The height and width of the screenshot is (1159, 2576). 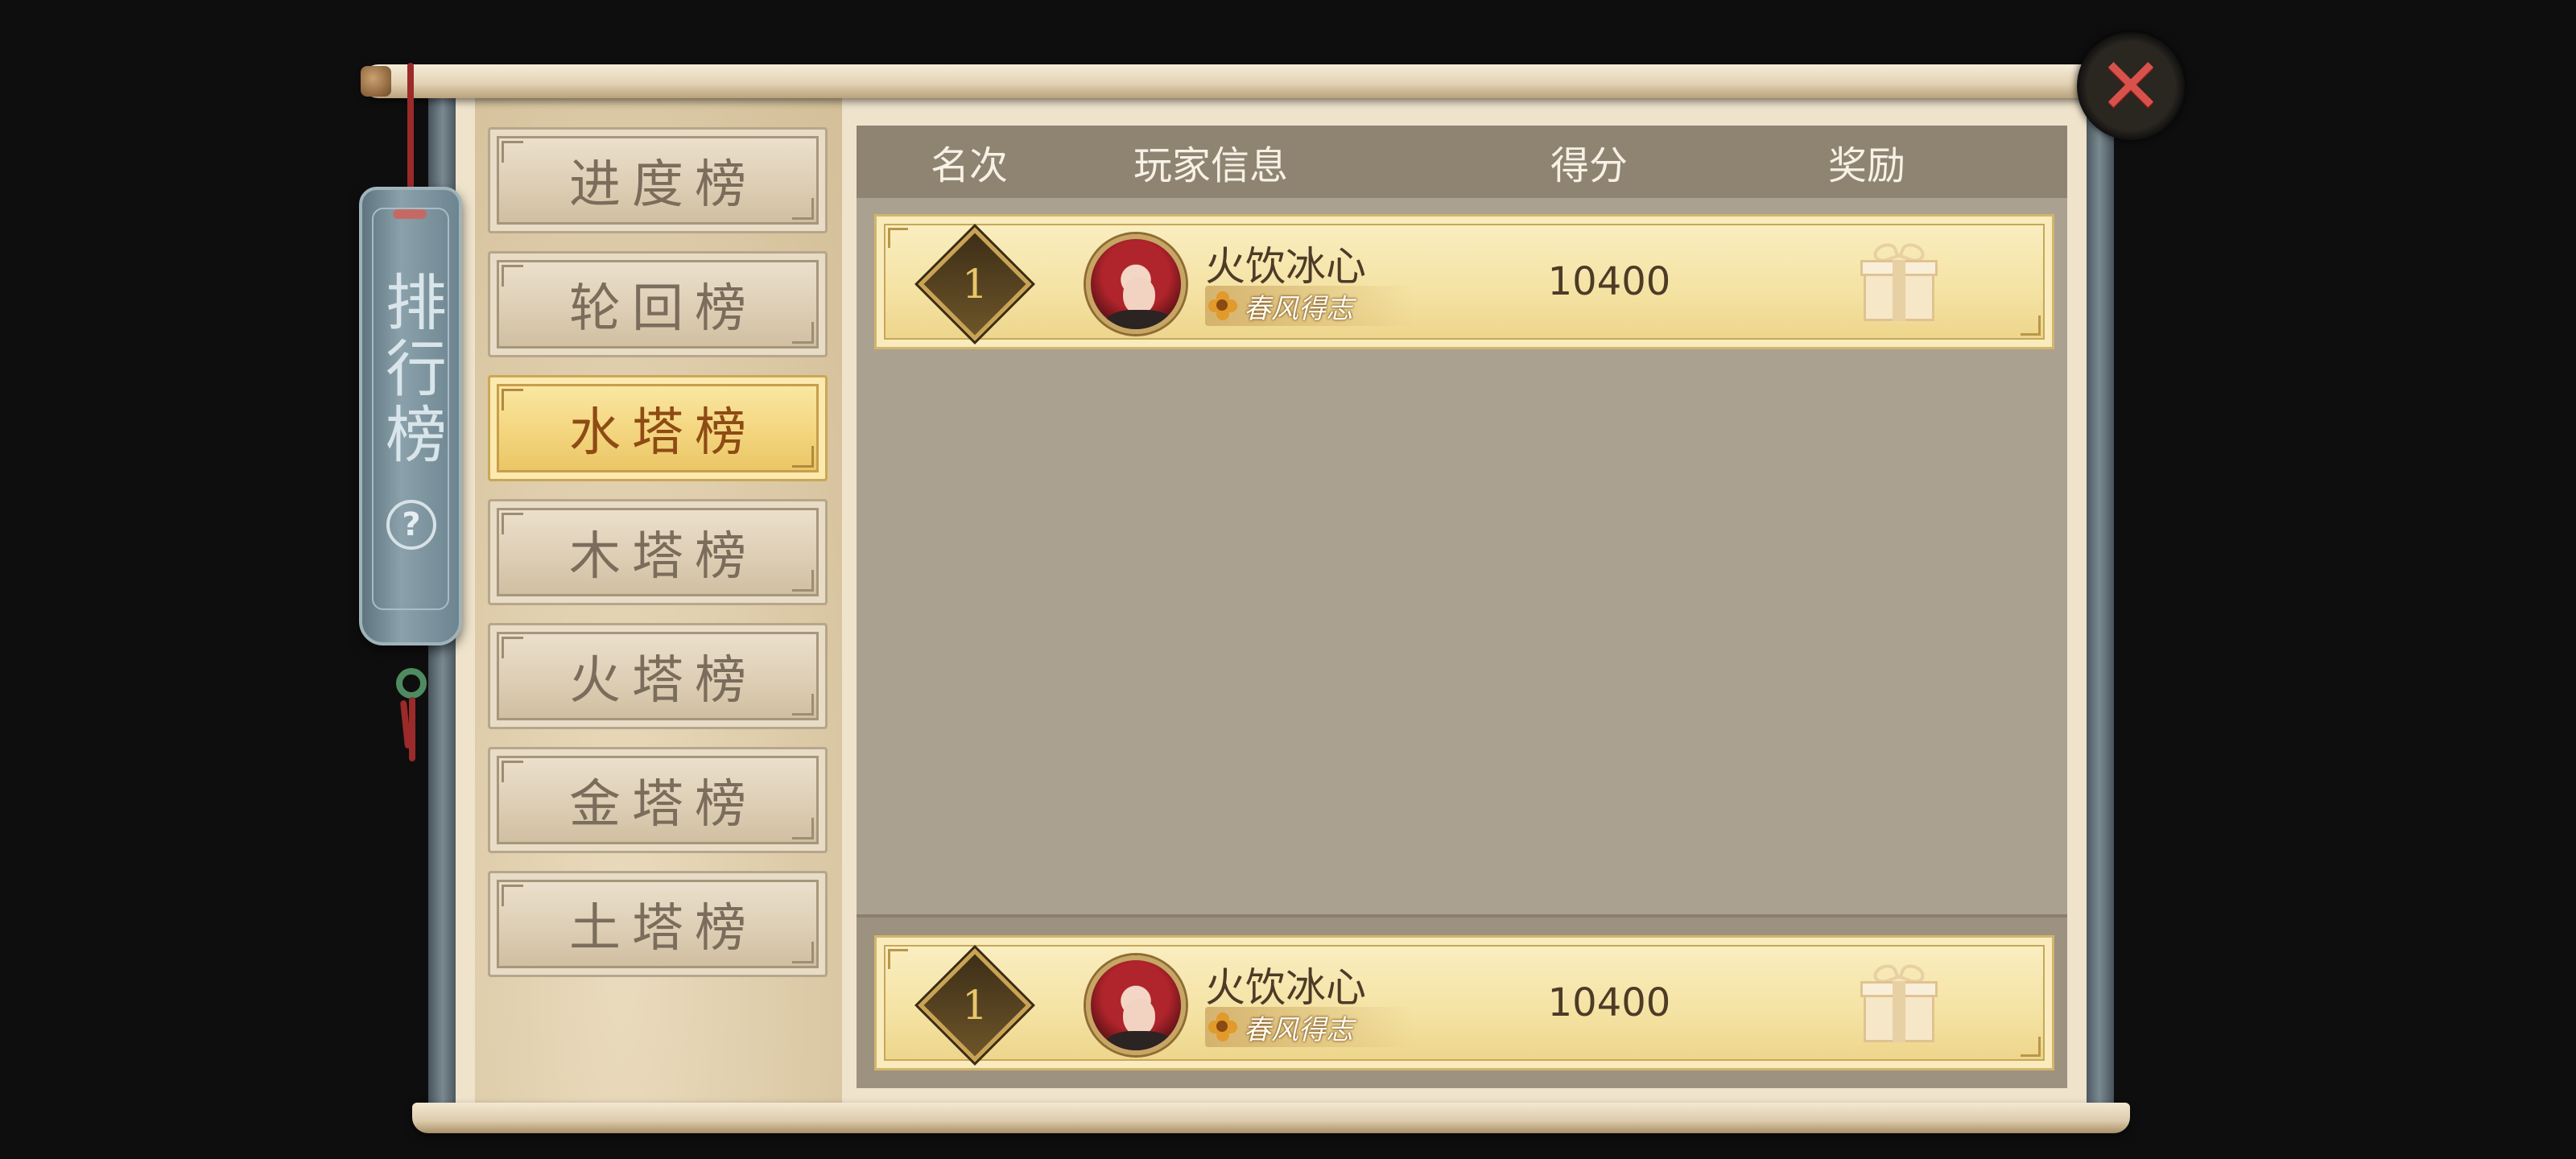 What do you see at coordinates (663, 557) in the screenshot?
I see `tab-label: 木塔榜` at bounding box center [663, 557].